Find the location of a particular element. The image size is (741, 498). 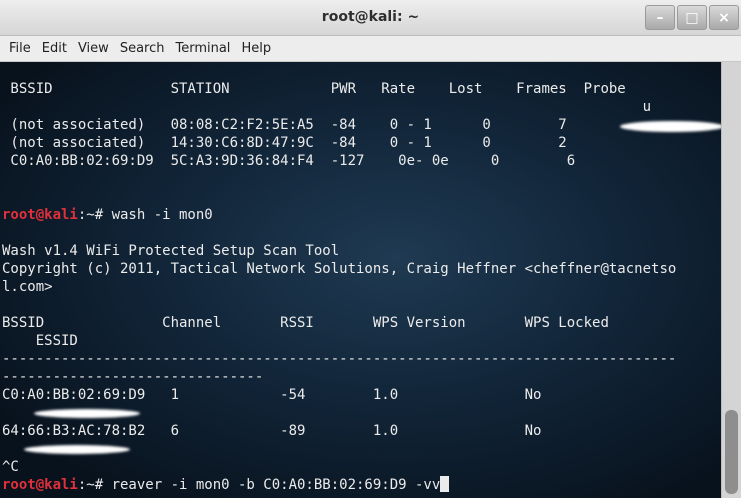

menu-view: View is located at coordinates (93, 48).